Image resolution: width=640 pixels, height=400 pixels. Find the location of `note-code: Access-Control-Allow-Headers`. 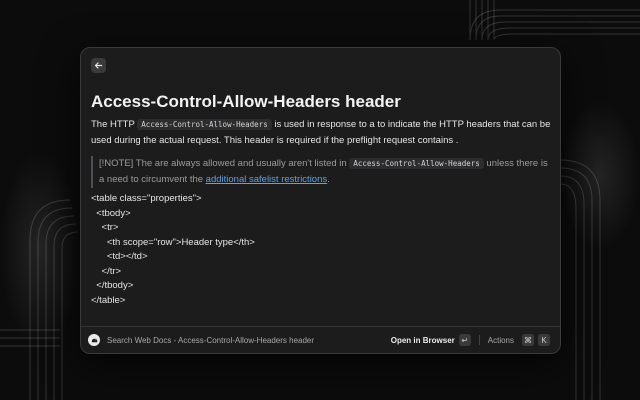

note-code: Access-Control-Allow-Headers is located at coordinates (416, 163).